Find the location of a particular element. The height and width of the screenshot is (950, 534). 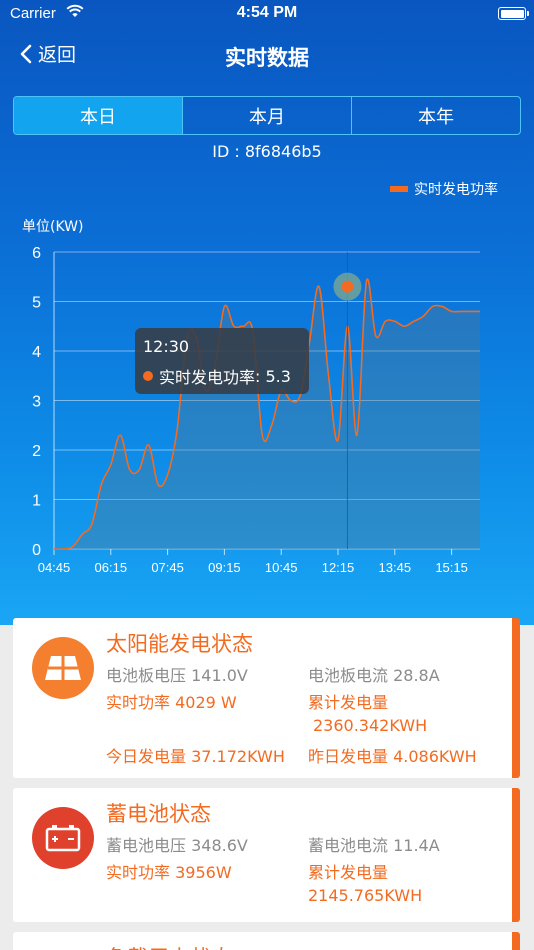

solar-card-title: 太阳能发电状态 is located at coordinates (179, 644).